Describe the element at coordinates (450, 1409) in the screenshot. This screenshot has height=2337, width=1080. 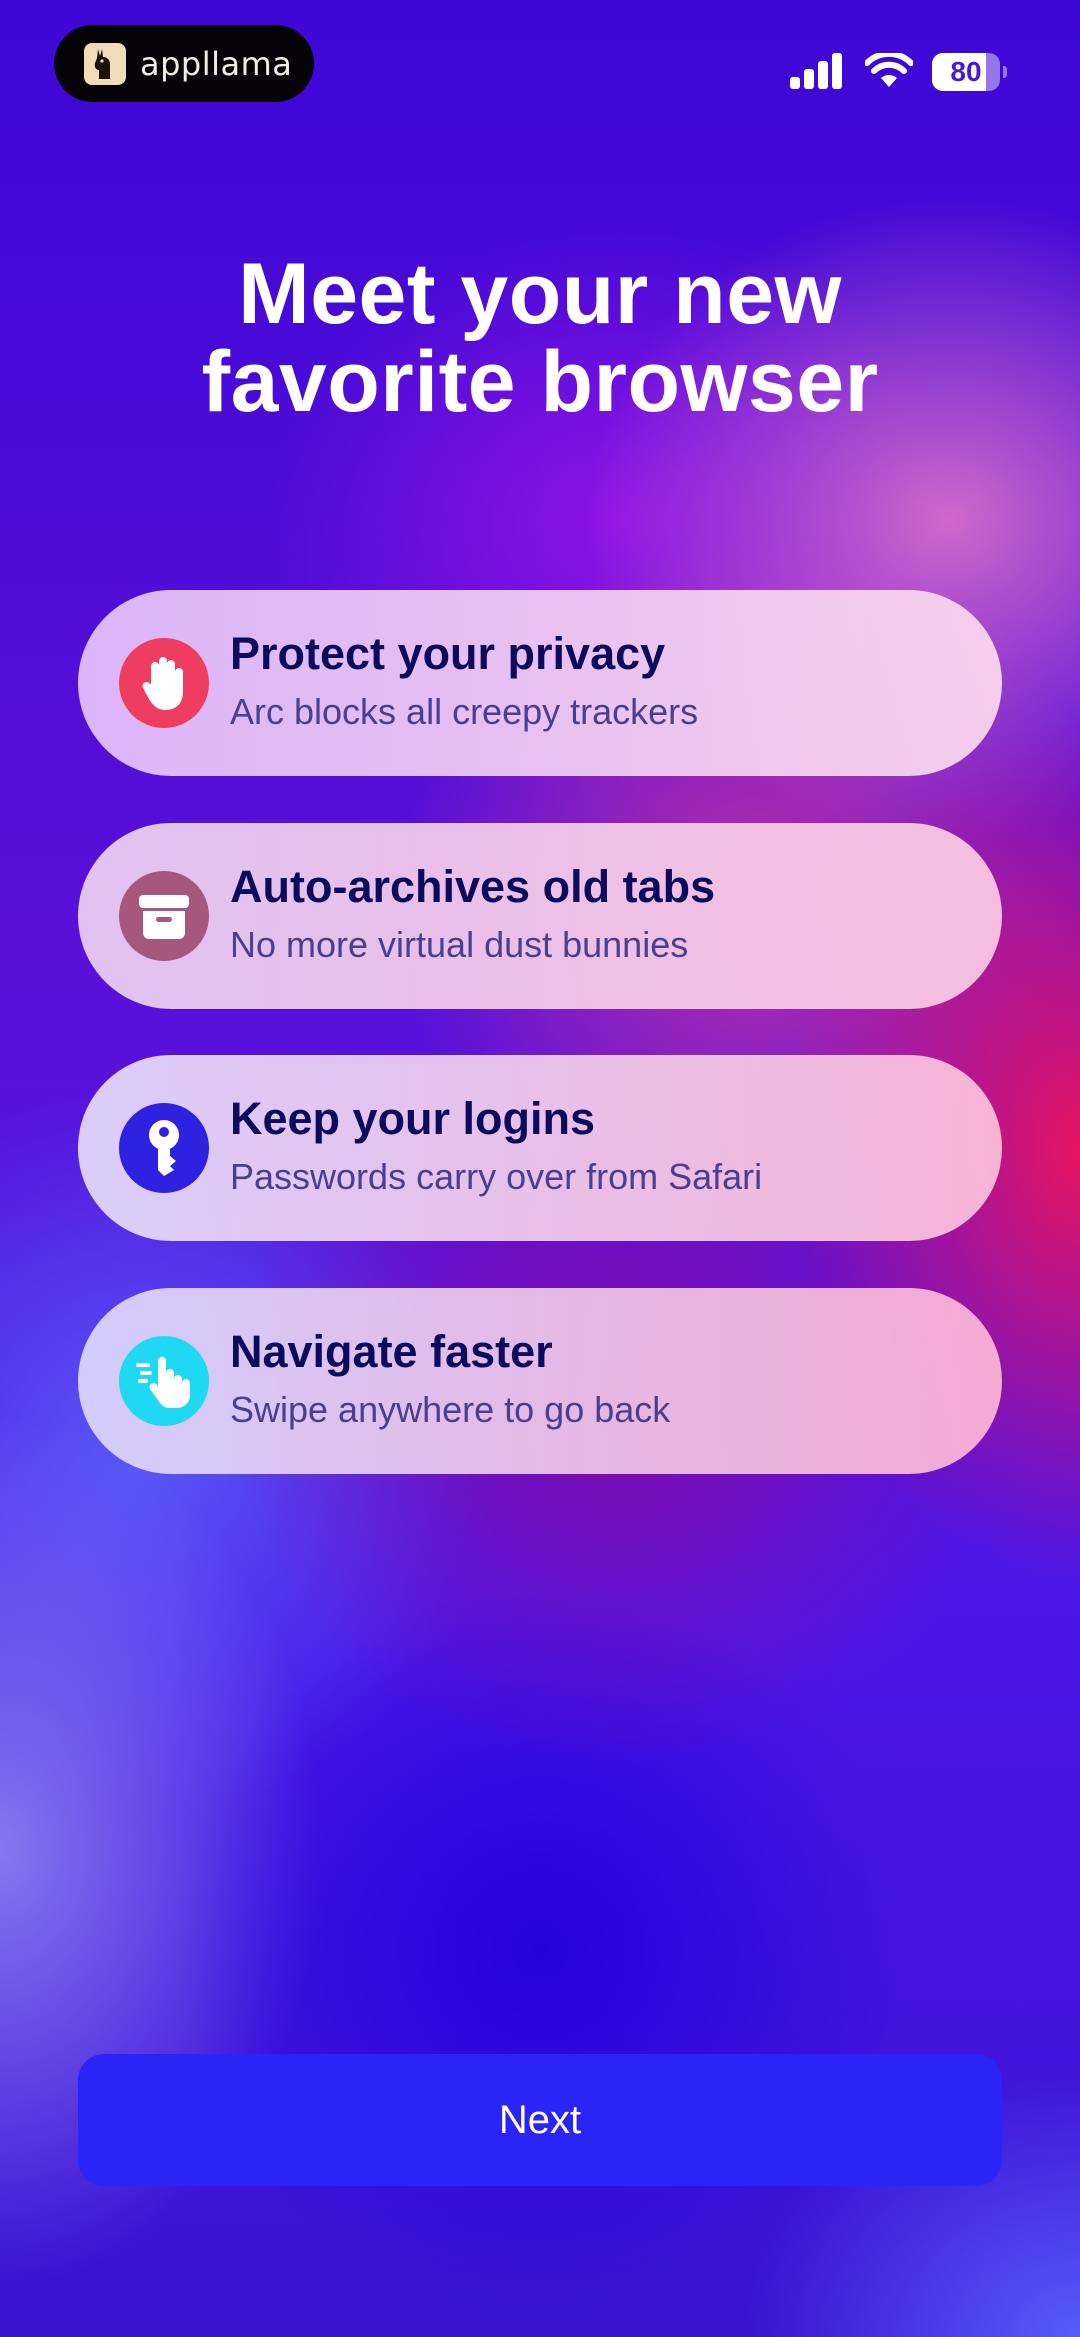
I see `feature-subtitle: Swipe anywhere to go back` at that location.